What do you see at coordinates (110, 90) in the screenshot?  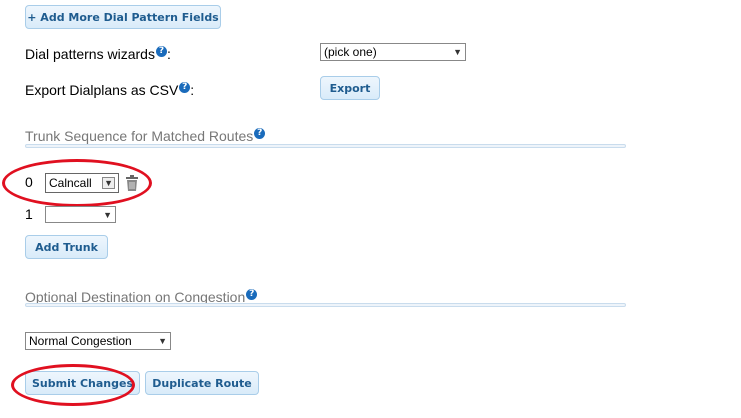 I see `export-dialplans-label: Export Dialplans as CSV?:` at bounding box center [110, 90].